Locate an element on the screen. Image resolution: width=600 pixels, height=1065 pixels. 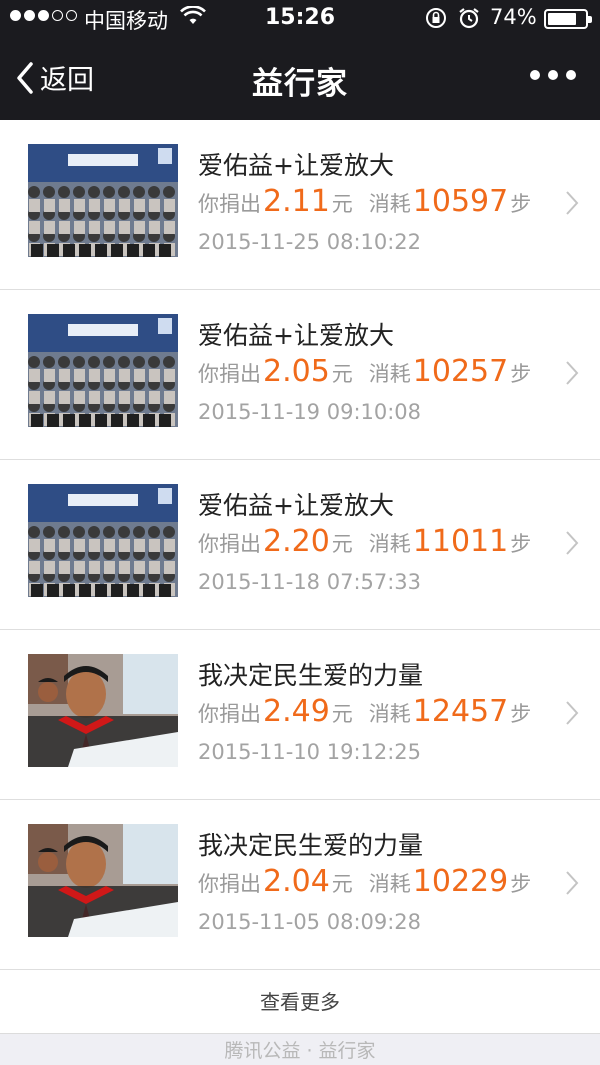
status-bar: 中国移动 15:26 74% is located at coordinates (300, 19).